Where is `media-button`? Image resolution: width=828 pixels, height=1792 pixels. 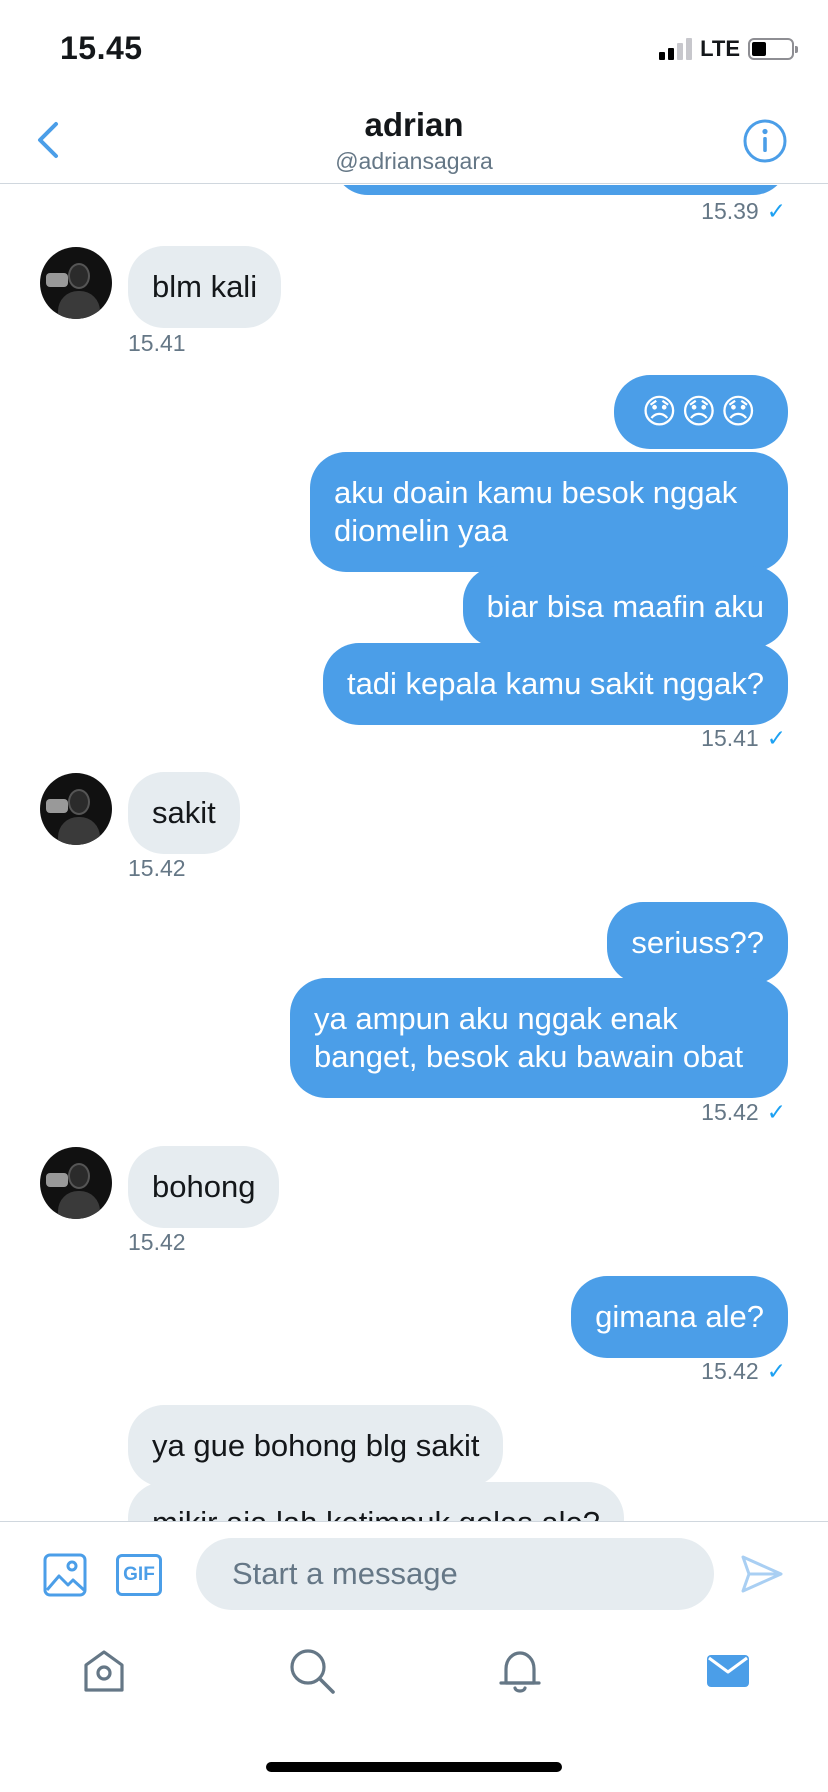
media-button is located at coordinates (65, 1575).